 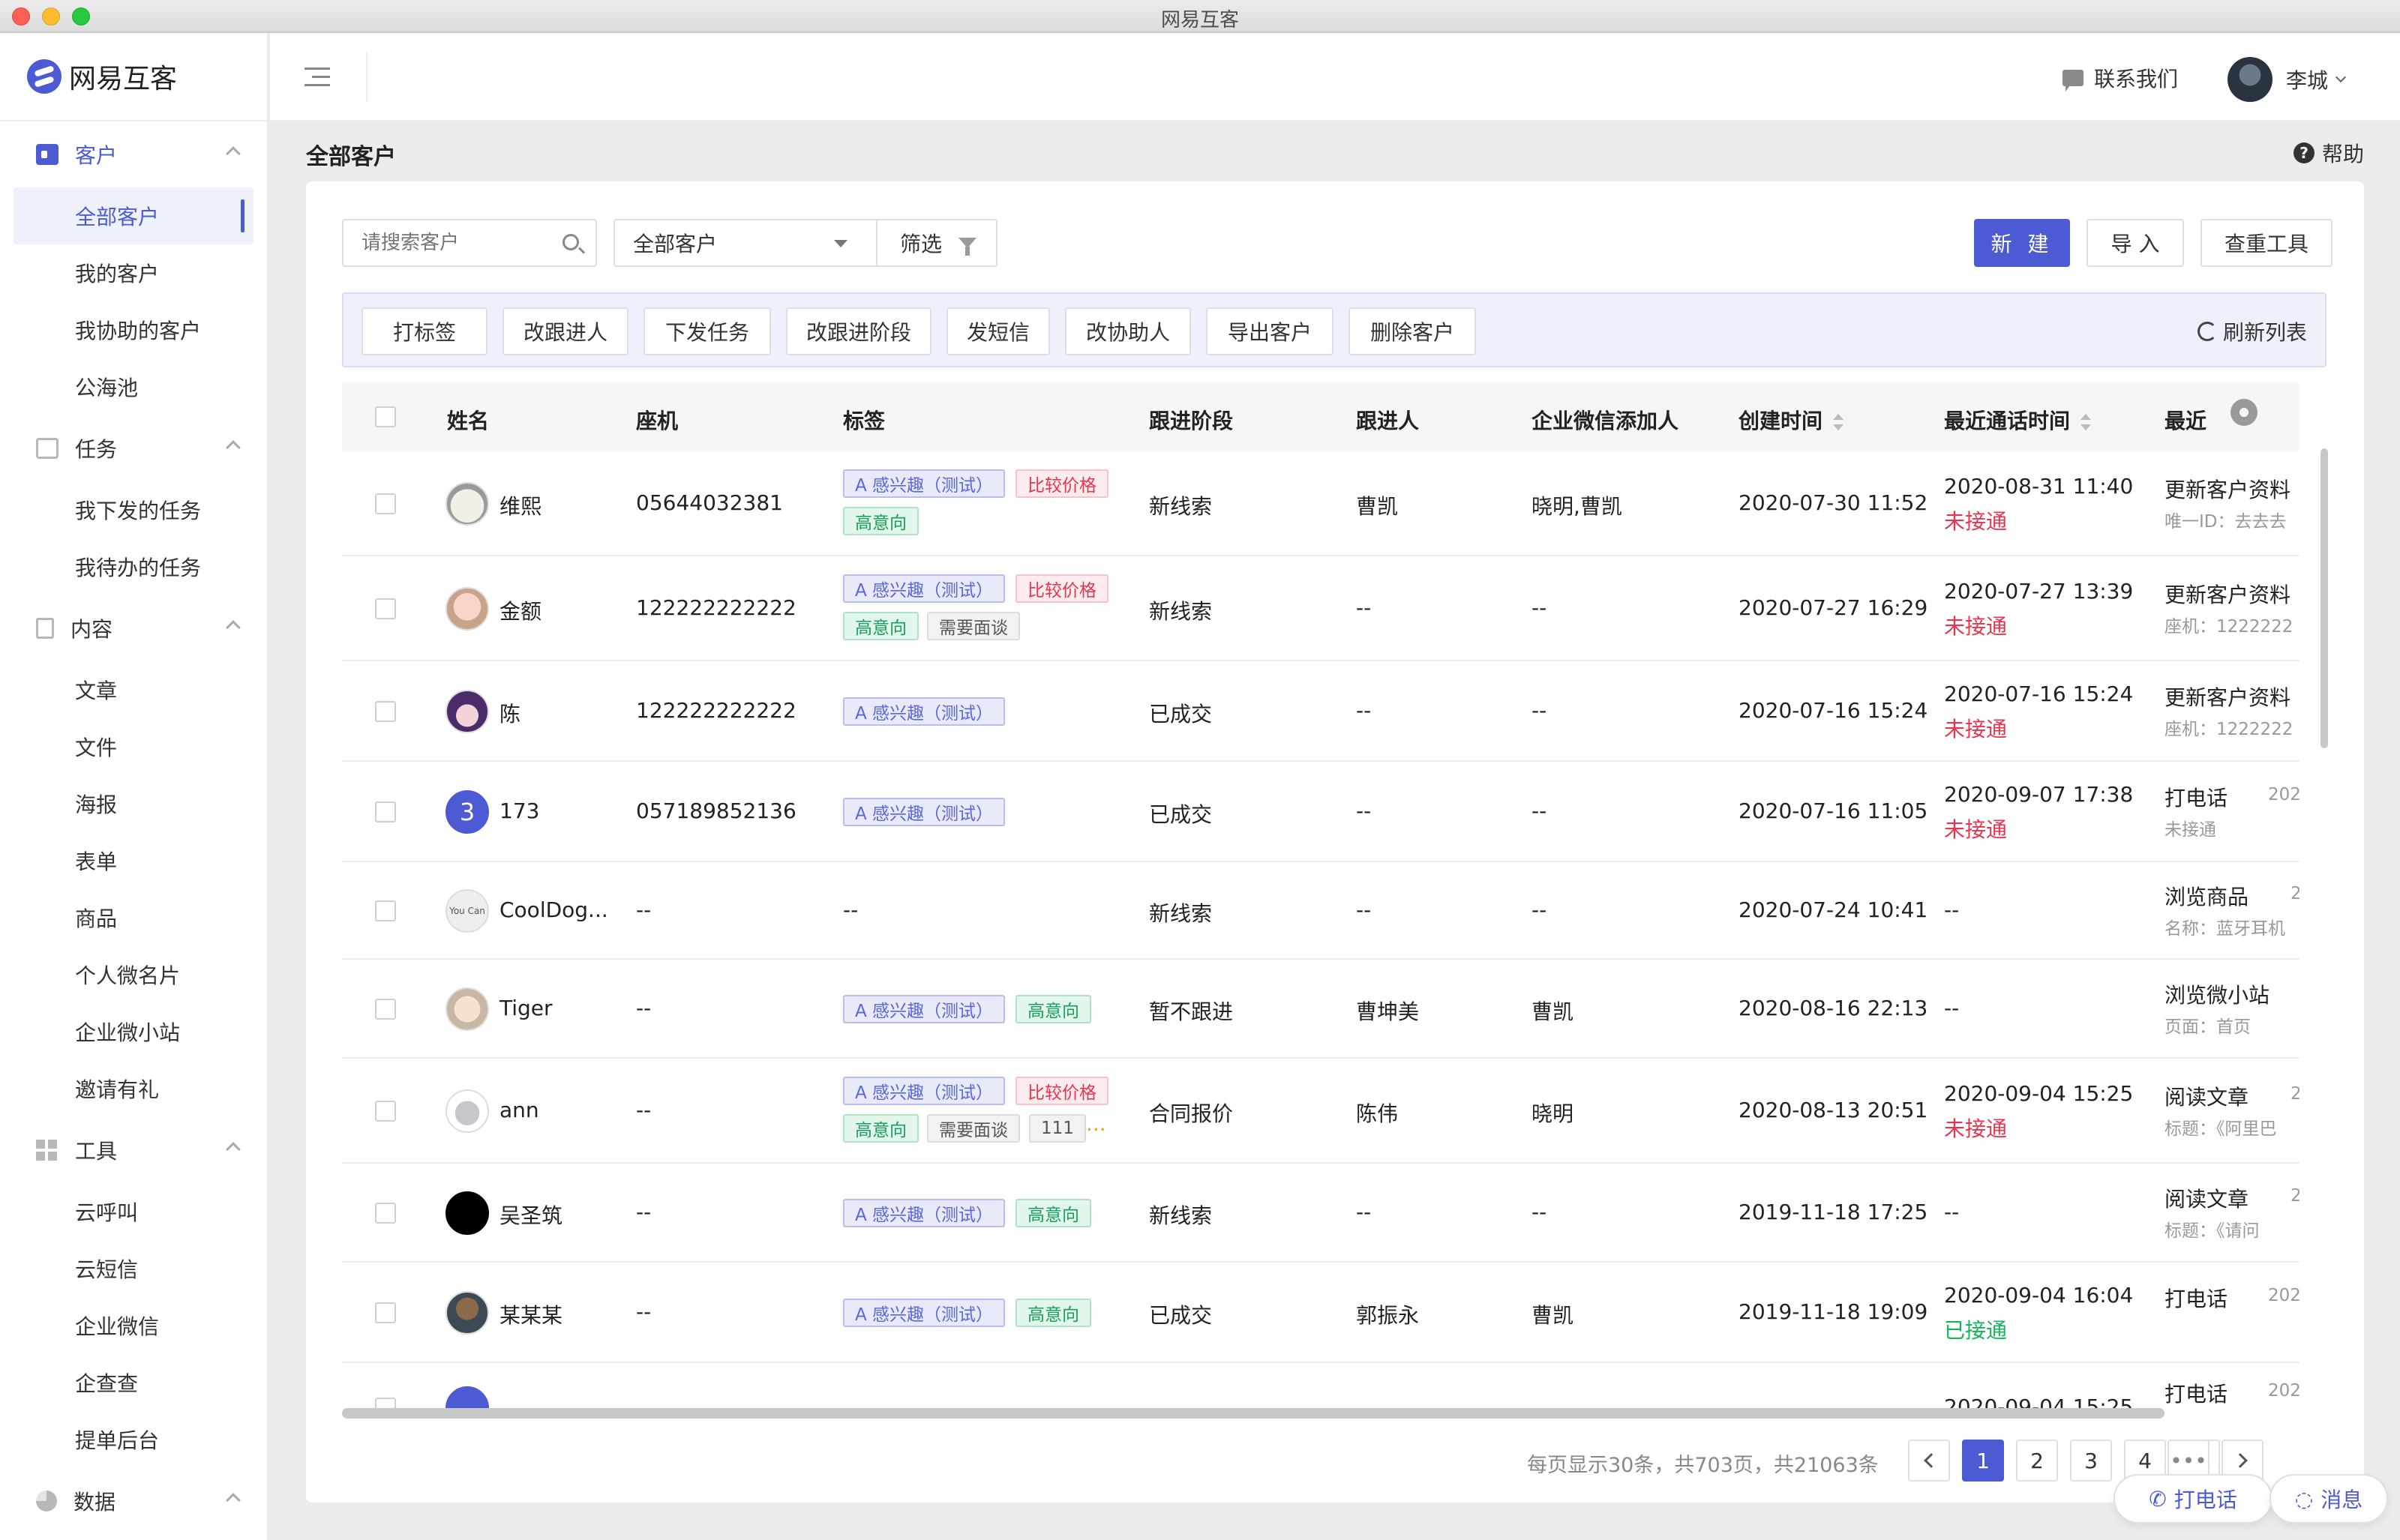 What do you see at coordinates (510, 713) in the screenshot?
I see `customer-name: 陈` at bounding box center [510, 713].